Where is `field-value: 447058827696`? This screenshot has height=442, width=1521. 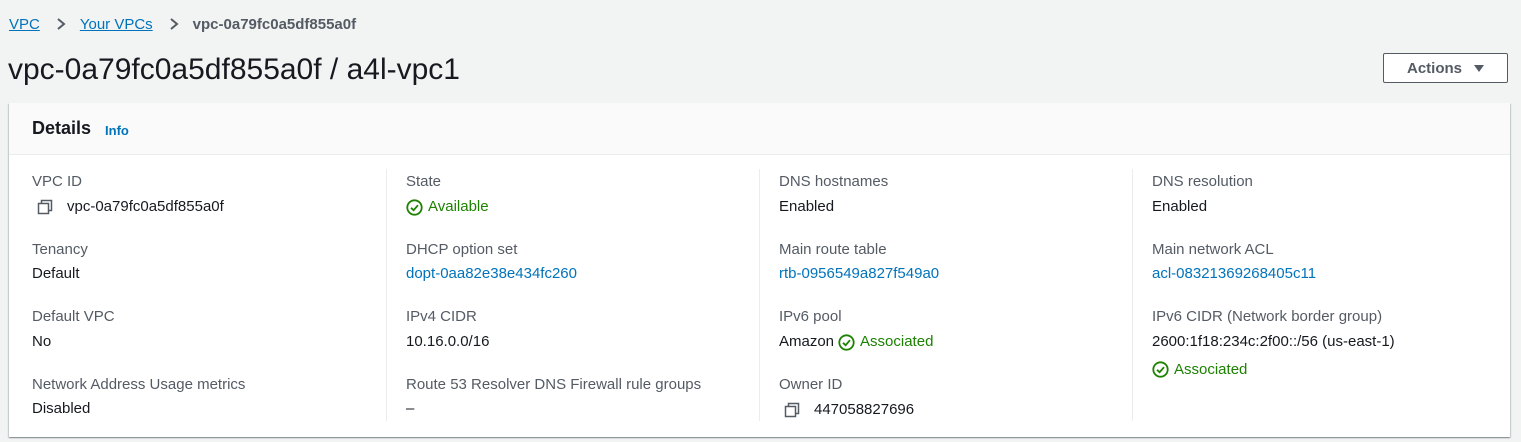 field-value: 447058827696 is located at coordinates (846, 410).